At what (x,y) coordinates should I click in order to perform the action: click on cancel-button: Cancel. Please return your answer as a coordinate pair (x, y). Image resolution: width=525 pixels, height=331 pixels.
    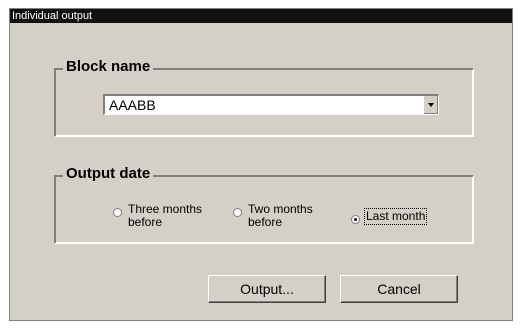
    Looking at the image, I should click on (399, 289).